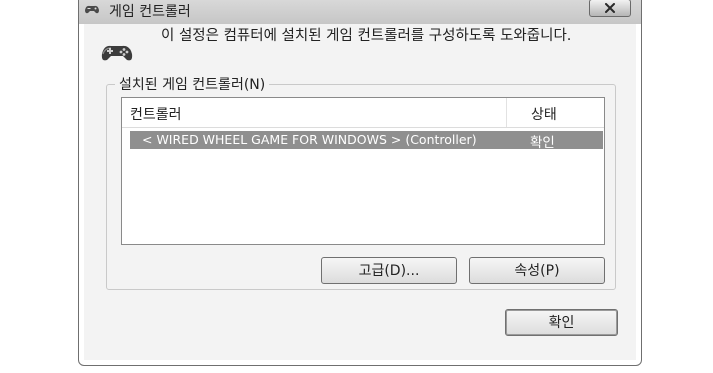  I want to click on close-icon, so click(610, 8).